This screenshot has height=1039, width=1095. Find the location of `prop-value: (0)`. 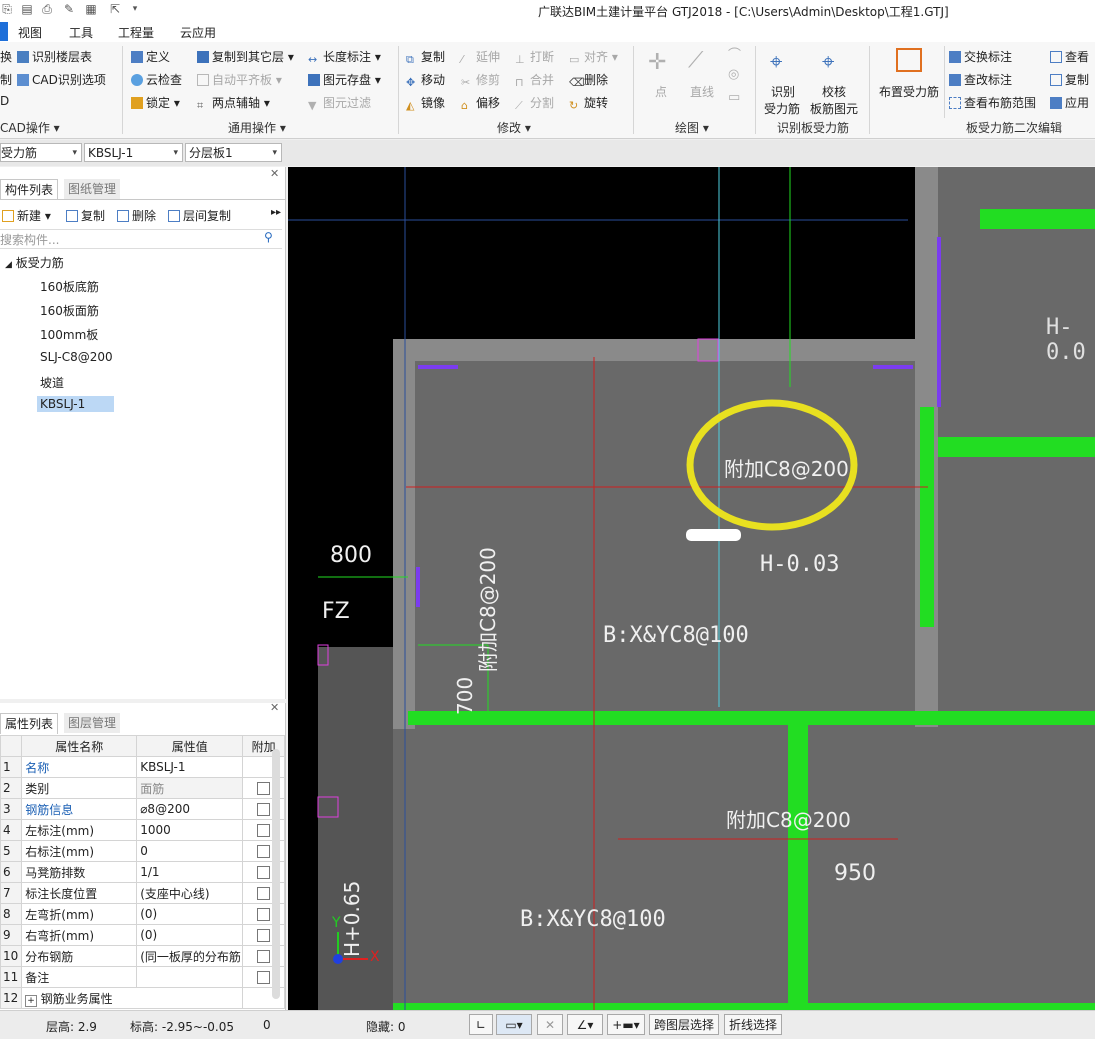

prop-value: (0) is located at coordinates (190, 935).